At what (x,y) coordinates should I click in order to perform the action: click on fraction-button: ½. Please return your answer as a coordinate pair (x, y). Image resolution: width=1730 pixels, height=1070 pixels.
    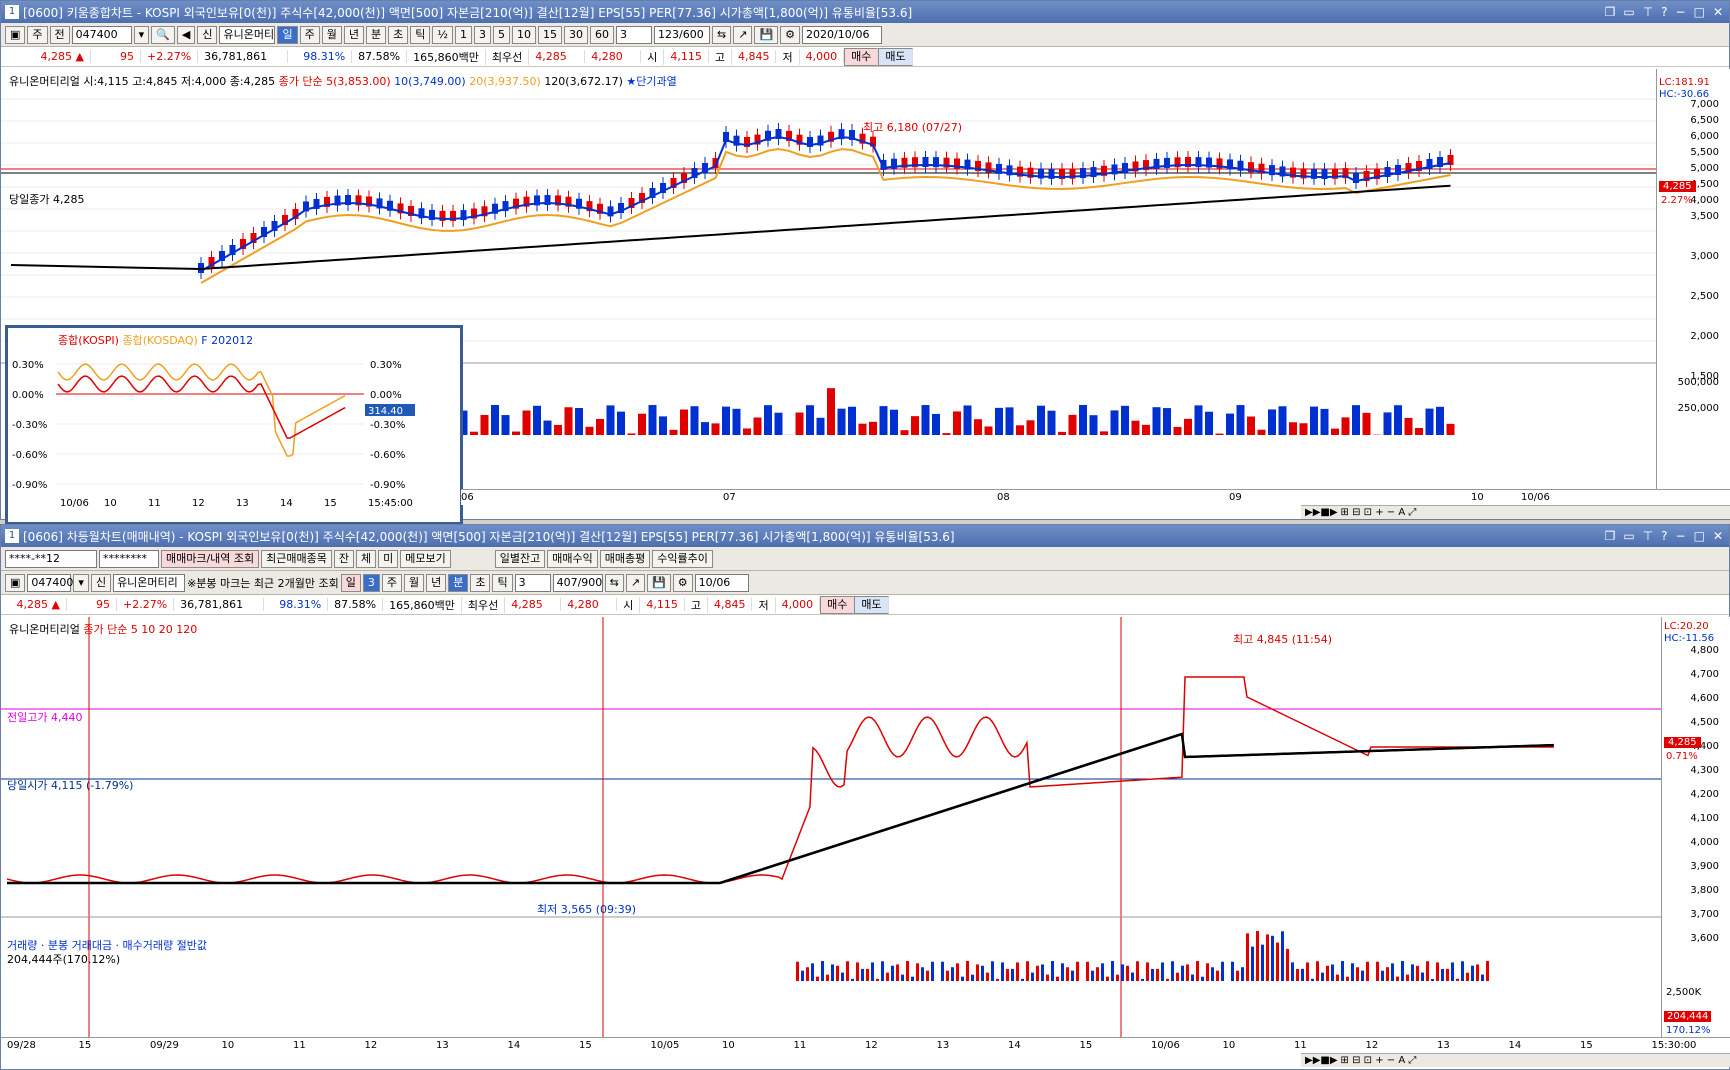
    Looking at the image, I should click on (443, 34).